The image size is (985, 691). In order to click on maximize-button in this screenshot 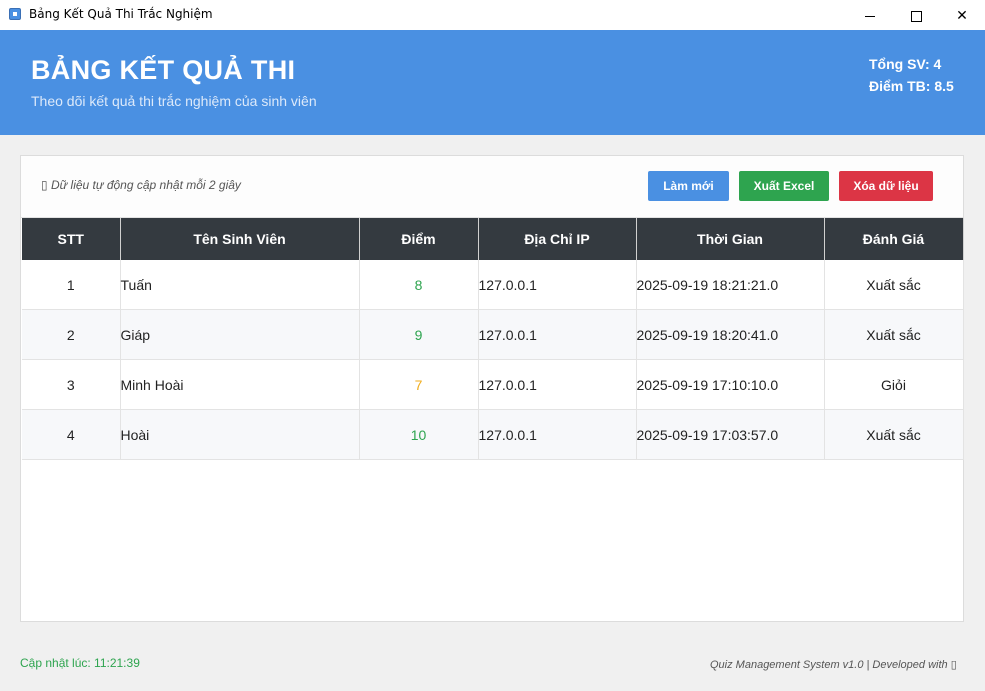, I will do `click(916, 15)`.